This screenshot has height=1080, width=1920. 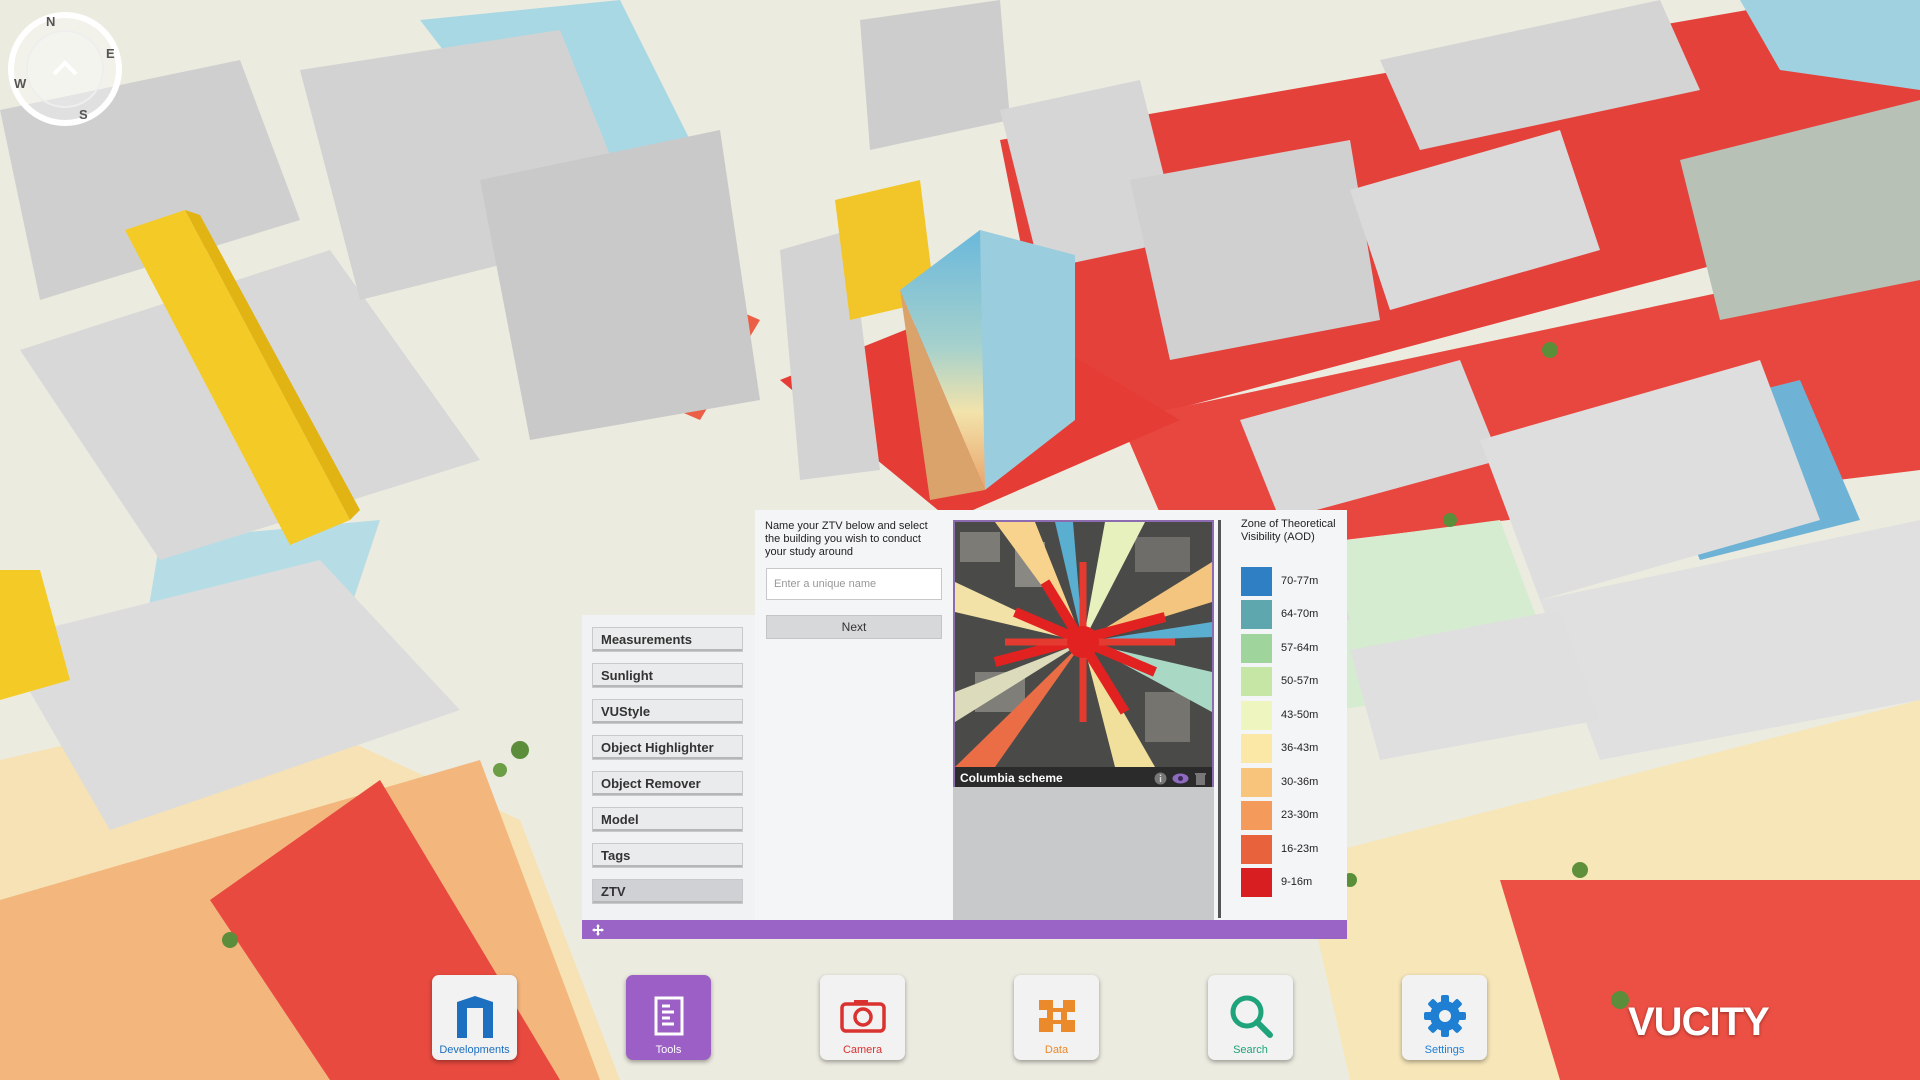 What do you see at coordinates (1277, 882) in the screenshot?
I see `legend-row: 9-16m` at bounding box center [1277, 882].